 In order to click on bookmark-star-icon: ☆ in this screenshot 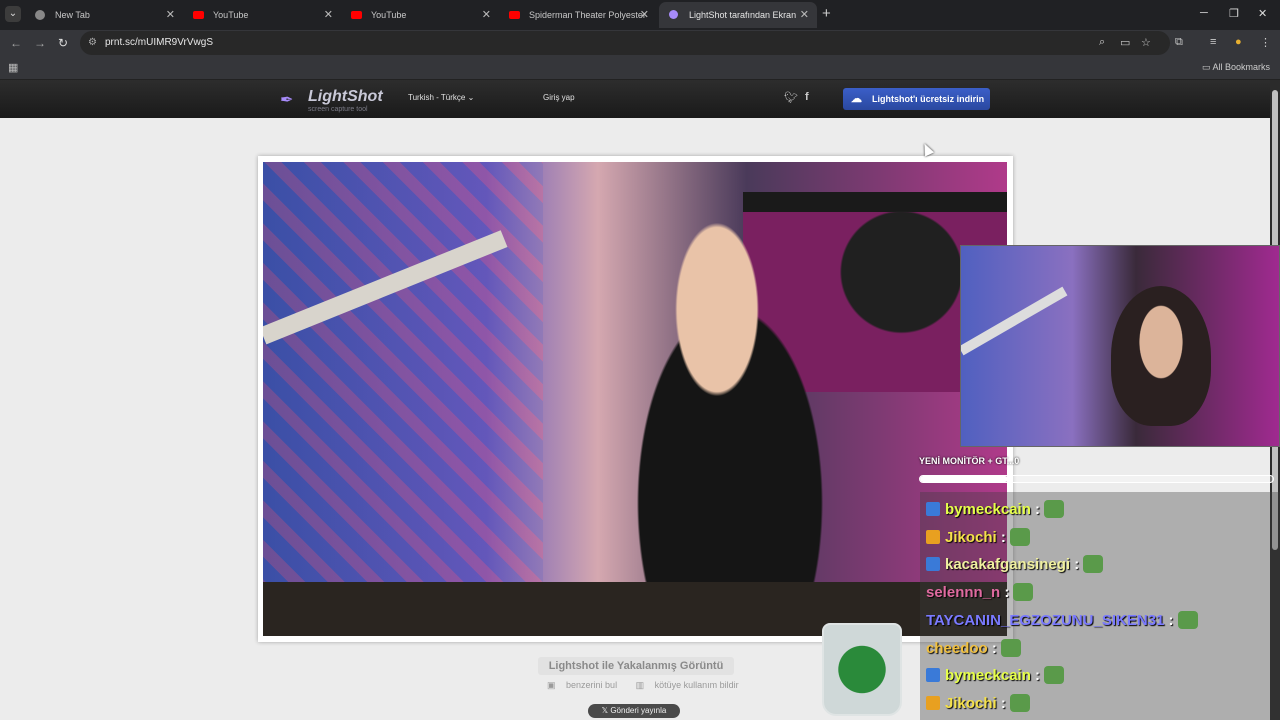, I will do `click(1146, 42)`.